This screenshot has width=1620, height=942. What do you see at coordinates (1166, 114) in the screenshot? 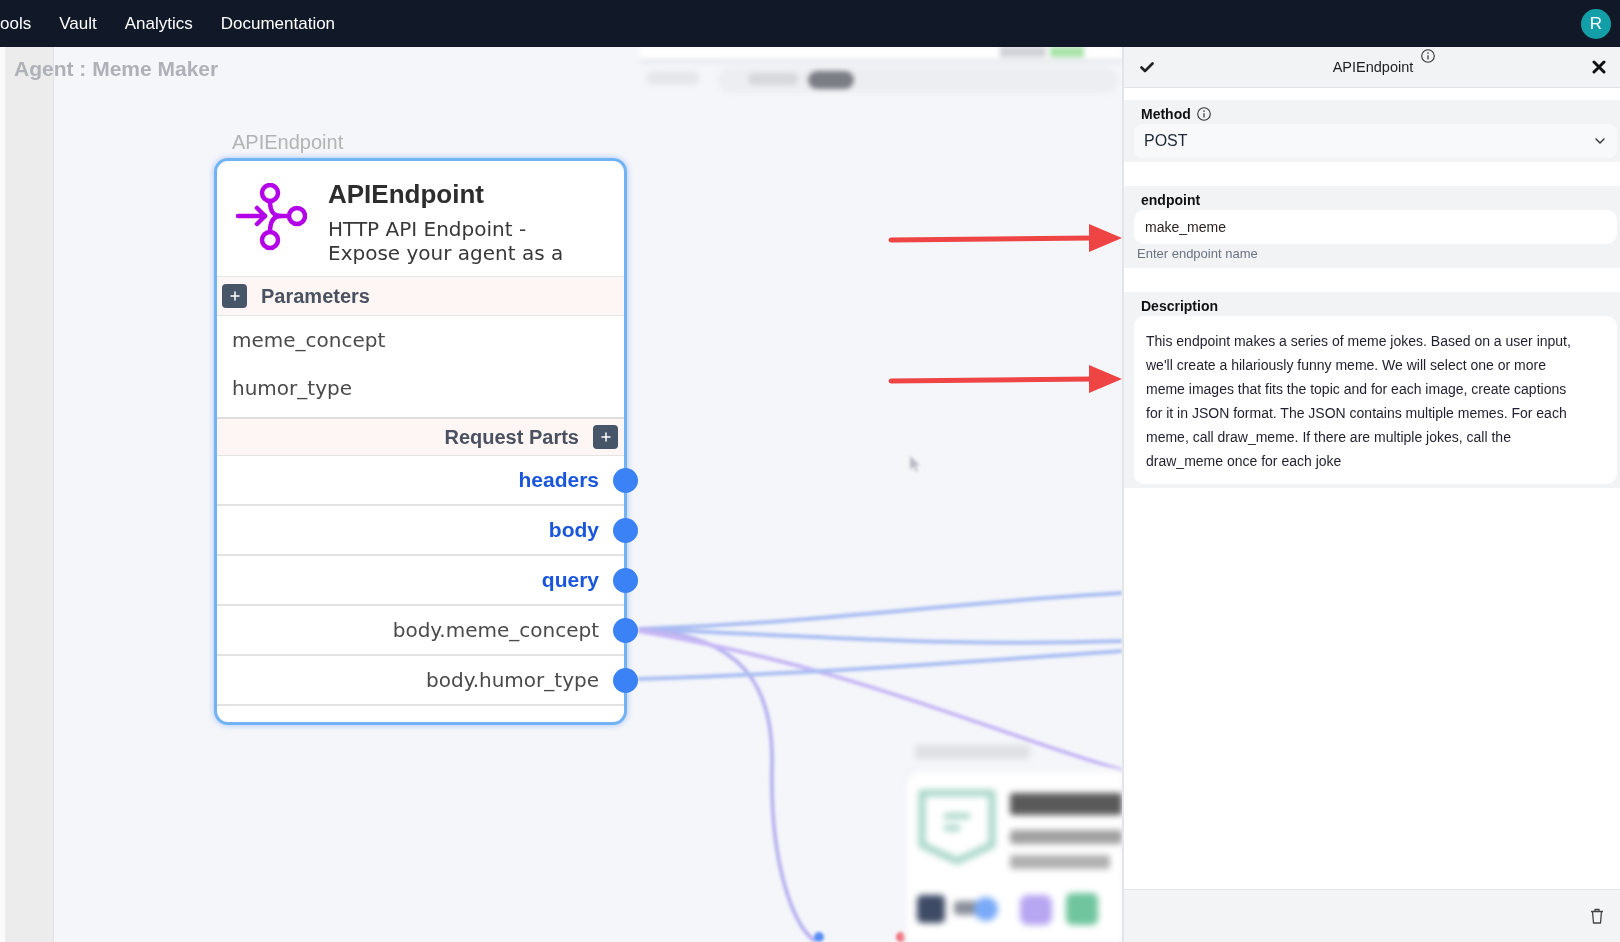
I see `field-label: Method` at bounding box center [1166, 114].